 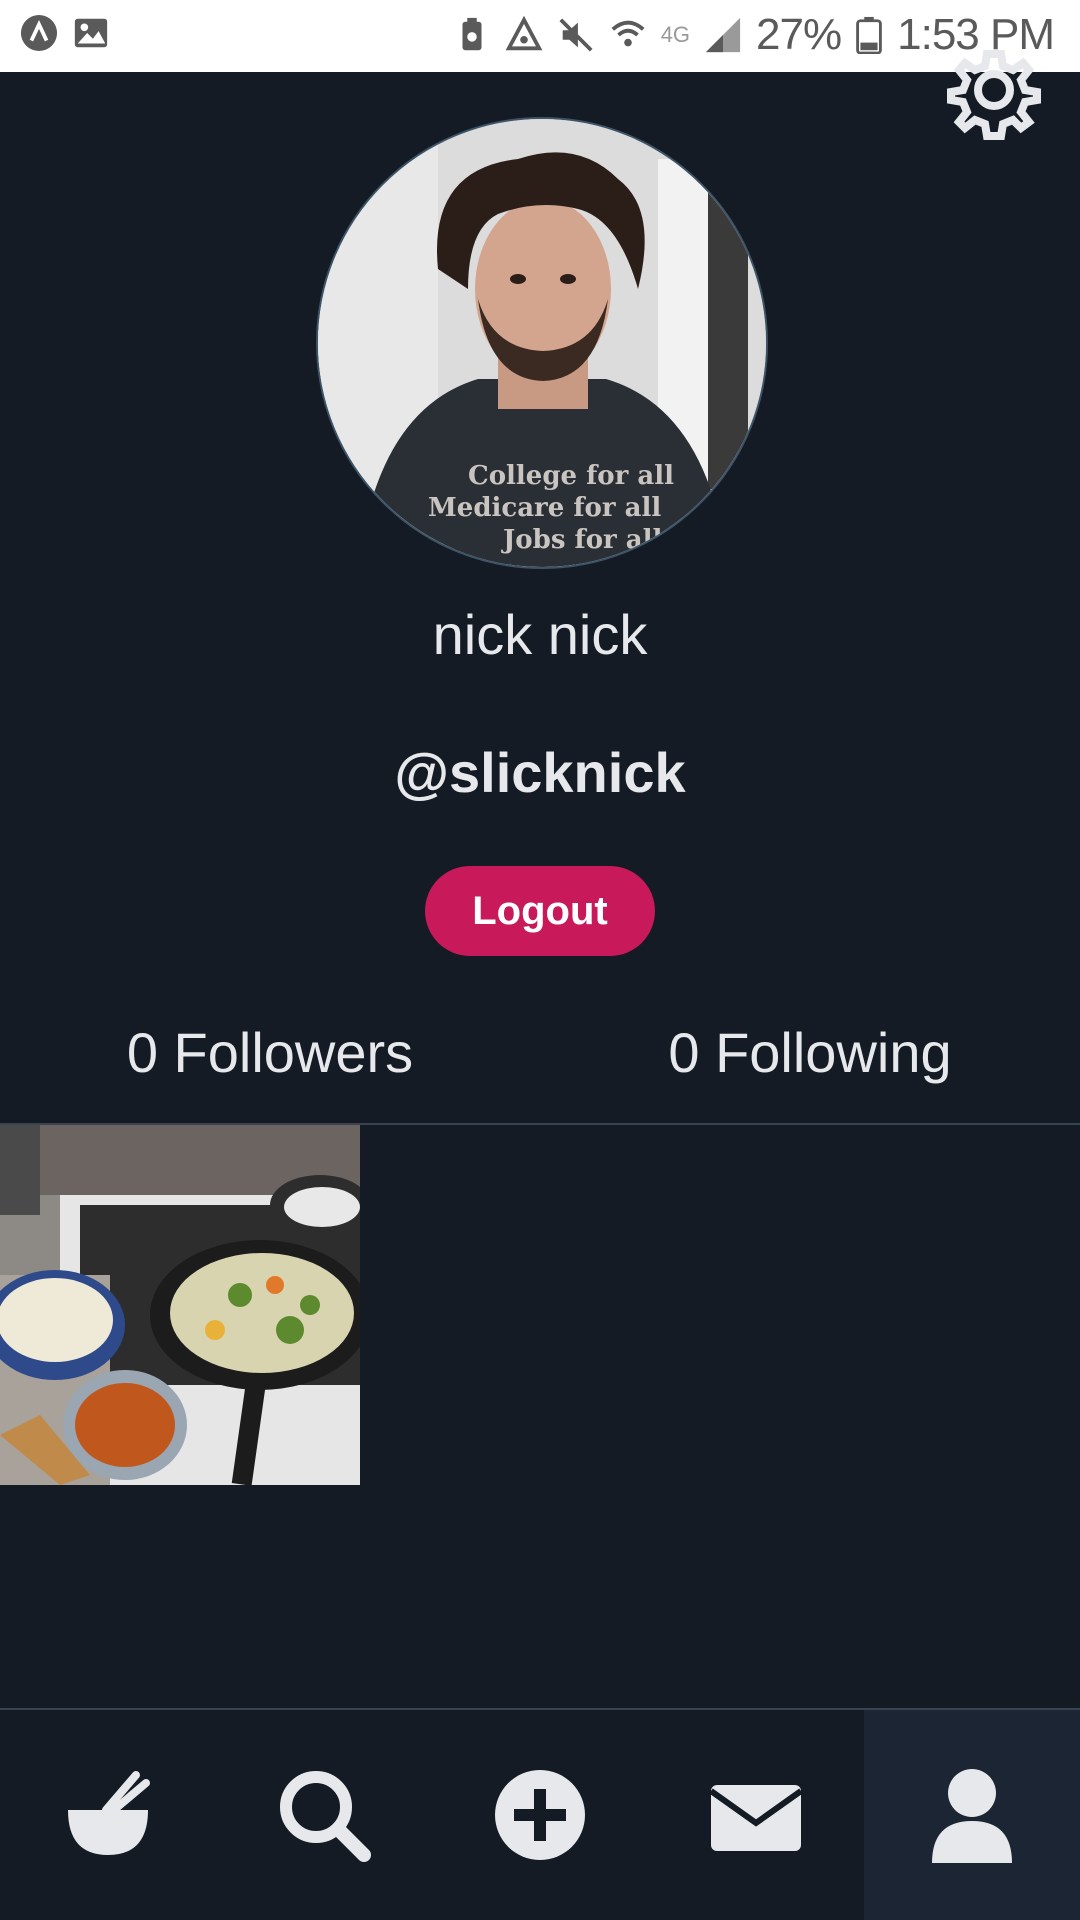 I want to click on network-icon: 4G, so click(x=675, y=34).